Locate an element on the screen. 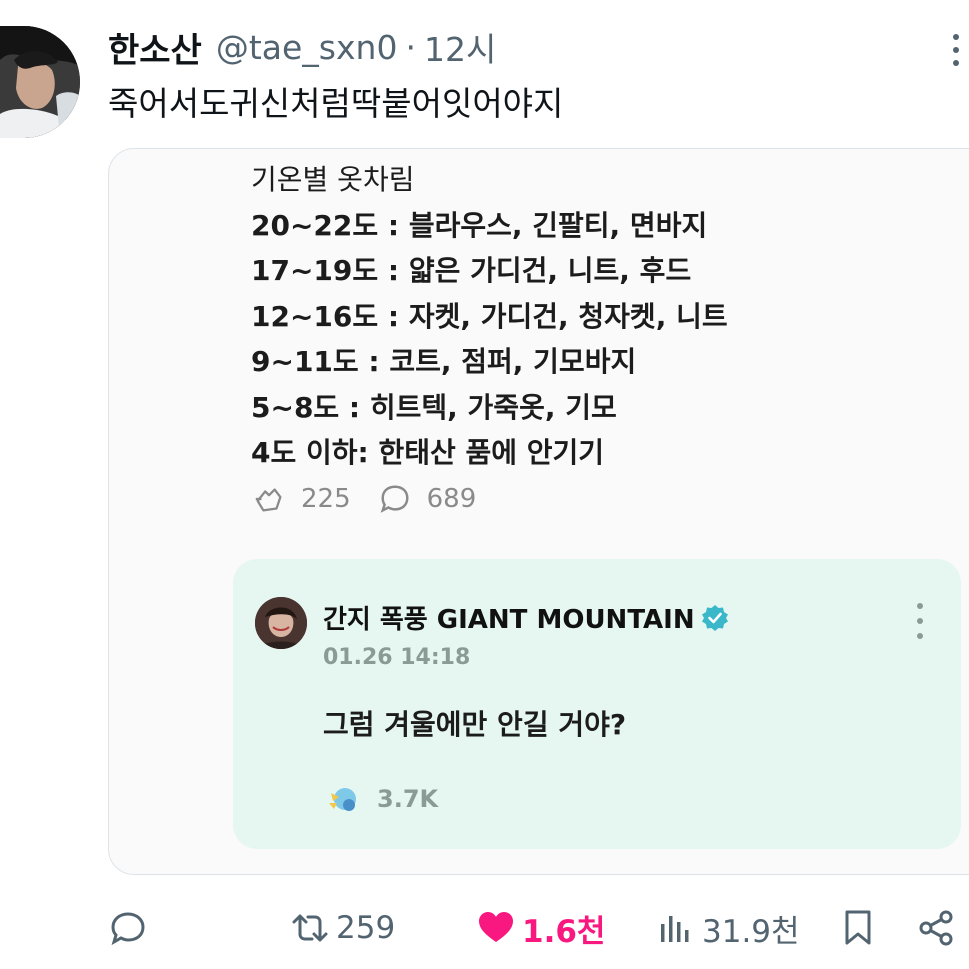 This screenshot has height=969, width=969. reply-avatar is located at coordinates (281, 623).